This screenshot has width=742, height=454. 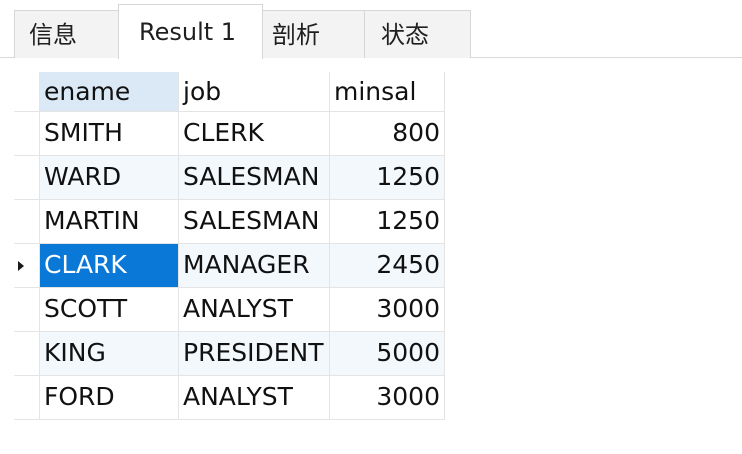 I want to click on table-cell: MARTIN, so click(x=109, y=222).